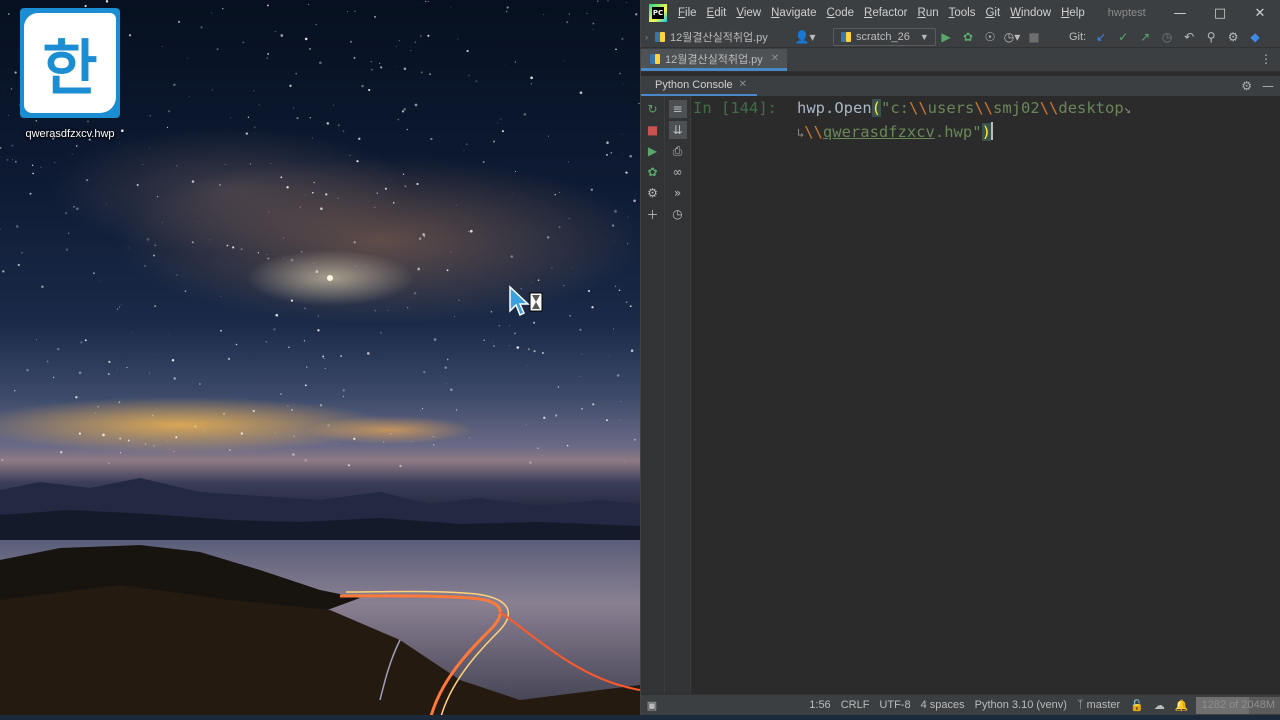 This screenshot has width=1280, height=720. I want to click on python-file-icon, so click(660, 36).